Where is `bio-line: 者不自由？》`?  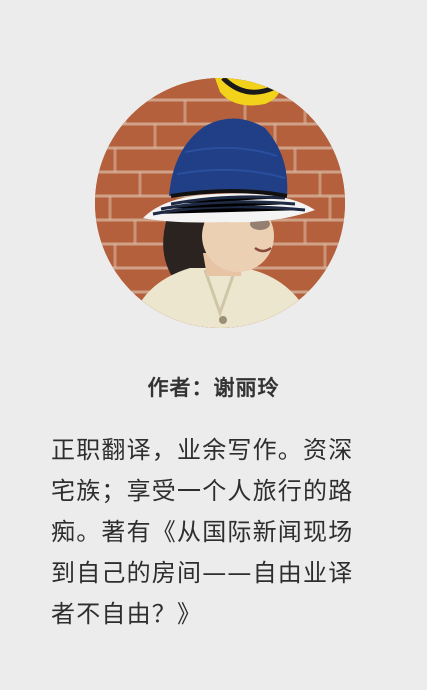
bio-line: 者不自由？》 is located at coordinates (127, 614).